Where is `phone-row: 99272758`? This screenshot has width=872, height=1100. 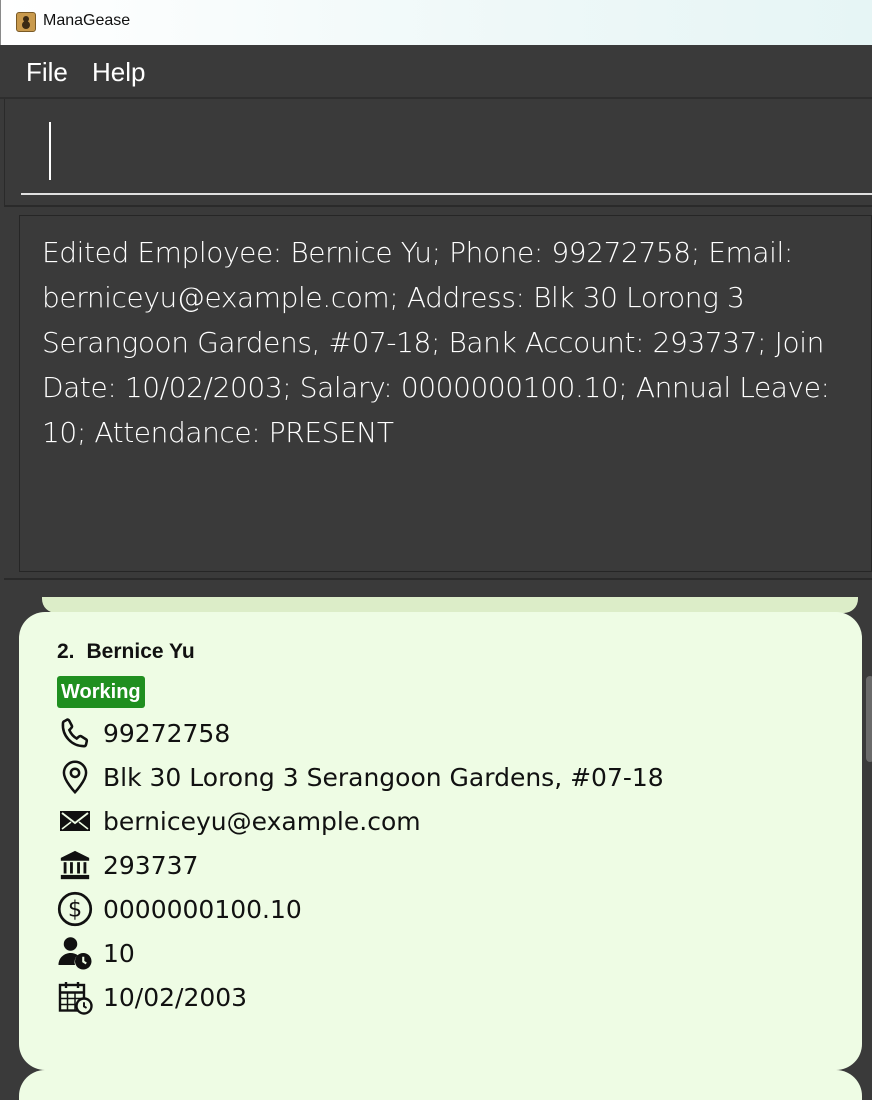
phone-row: 99272758 is located at coordinates (143, 733).